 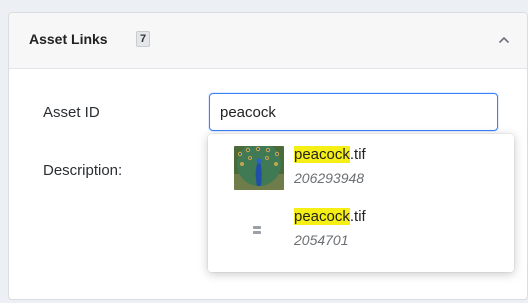 I want to click on count-badge: 7, so click(x=143, y=39).